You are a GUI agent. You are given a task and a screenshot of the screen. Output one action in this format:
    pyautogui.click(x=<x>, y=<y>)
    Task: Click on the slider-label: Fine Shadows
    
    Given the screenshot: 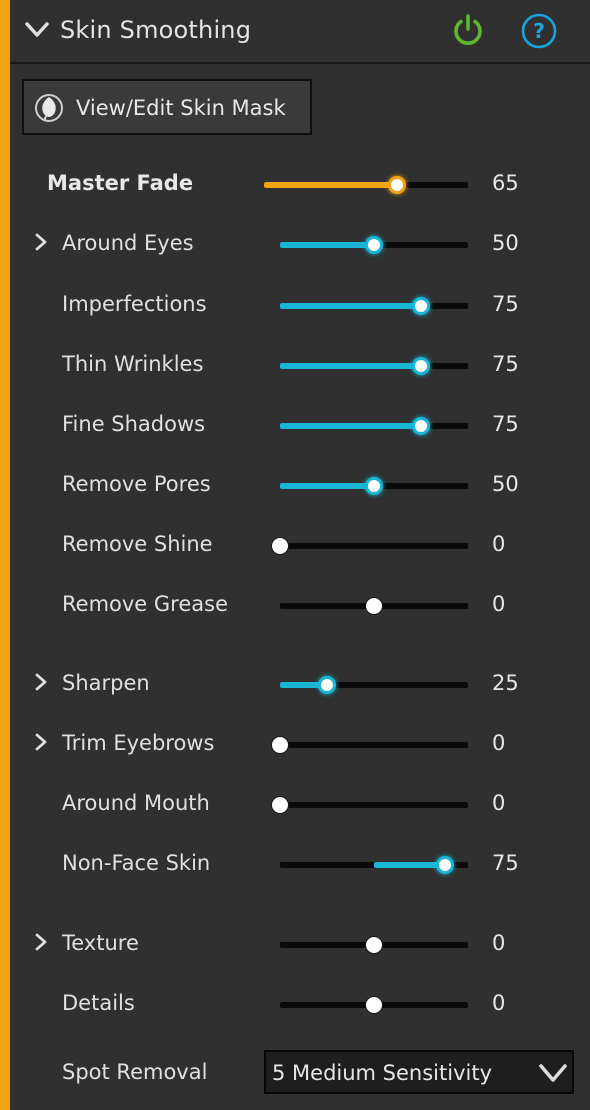 What is the action you would take?
    pyautogui.click(x=134, y=424)
    